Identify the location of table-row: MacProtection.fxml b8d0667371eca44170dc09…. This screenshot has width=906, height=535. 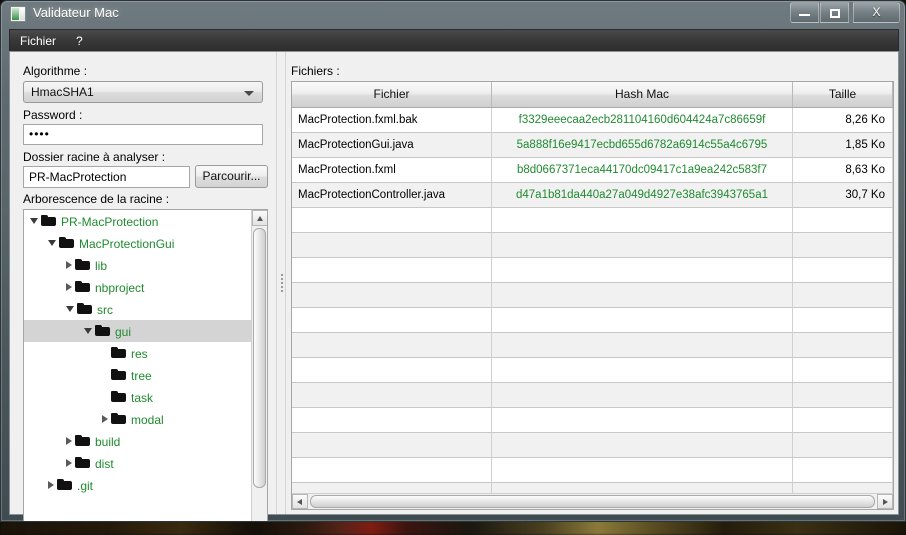
(592, 170).